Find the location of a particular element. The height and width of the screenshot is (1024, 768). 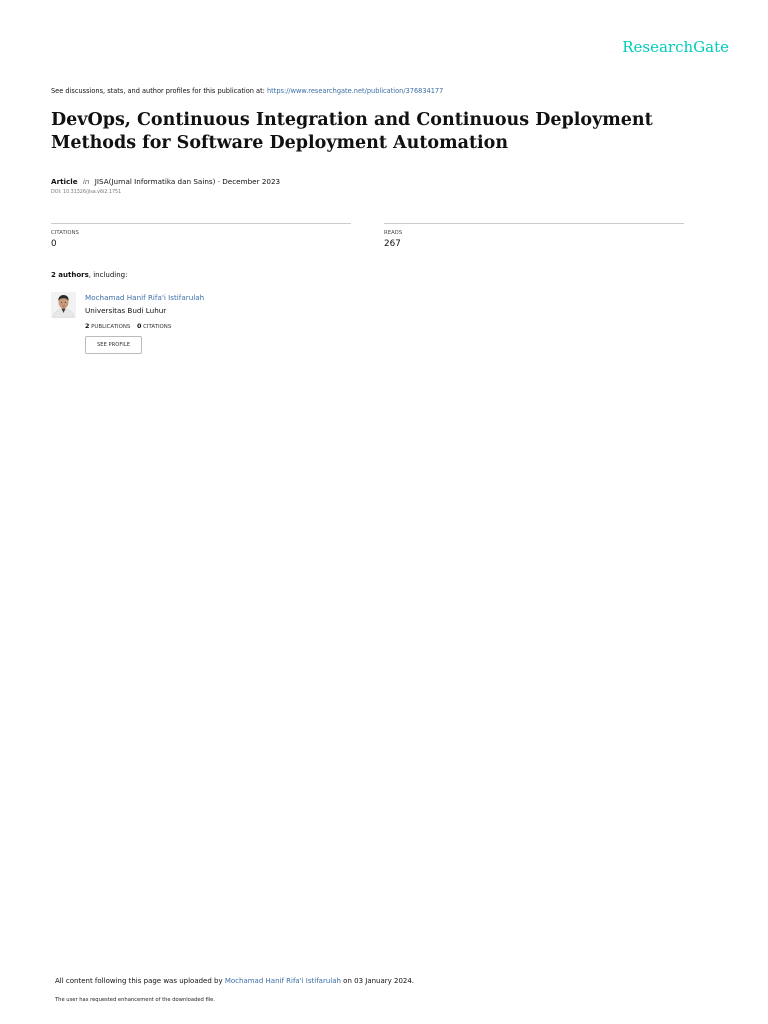

authors-summary: 2 authors, including: is located at coordinates (89, 275).